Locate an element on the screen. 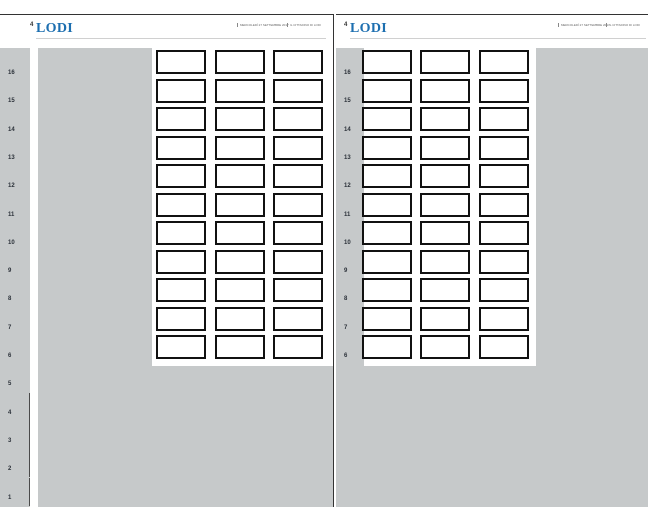 This screenshot has height=507, width=648. row-label: 3 is located at coordinates (15, 434).